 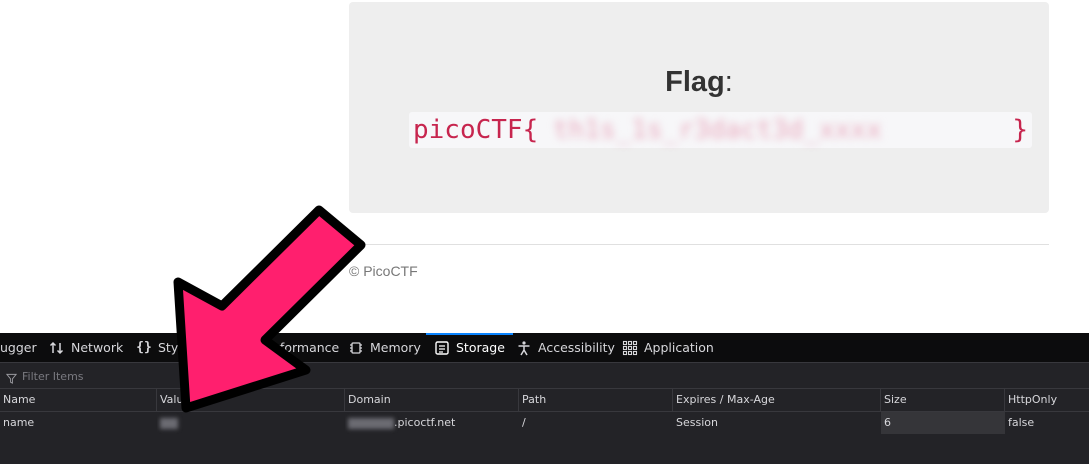 I want to click on cell-domain: .picoctf.net, so click(x=432, y=423).